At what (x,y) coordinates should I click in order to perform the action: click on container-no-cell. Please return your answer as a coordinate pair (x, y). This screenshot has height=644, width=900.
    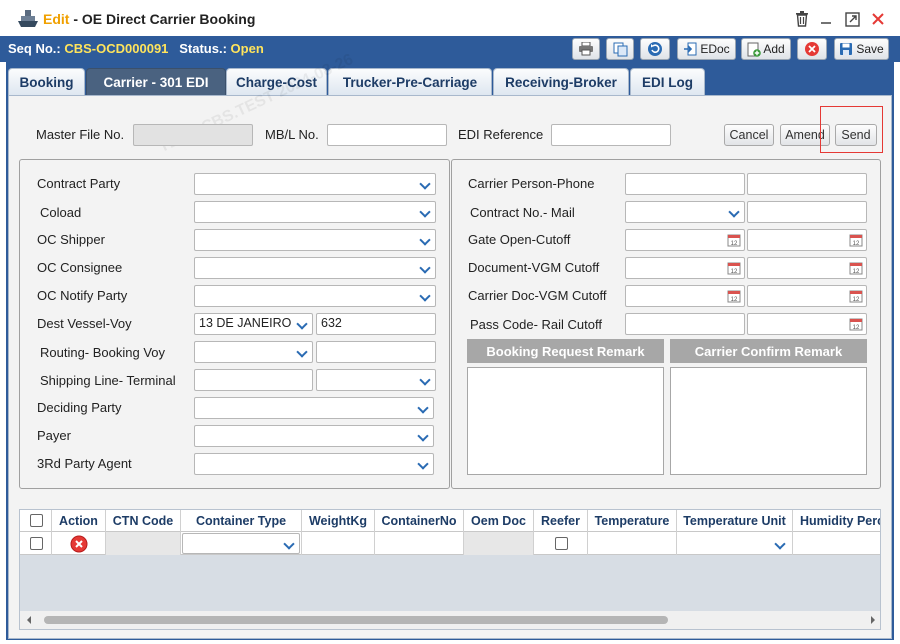
    Looking at the image, I should click on (419, 543).